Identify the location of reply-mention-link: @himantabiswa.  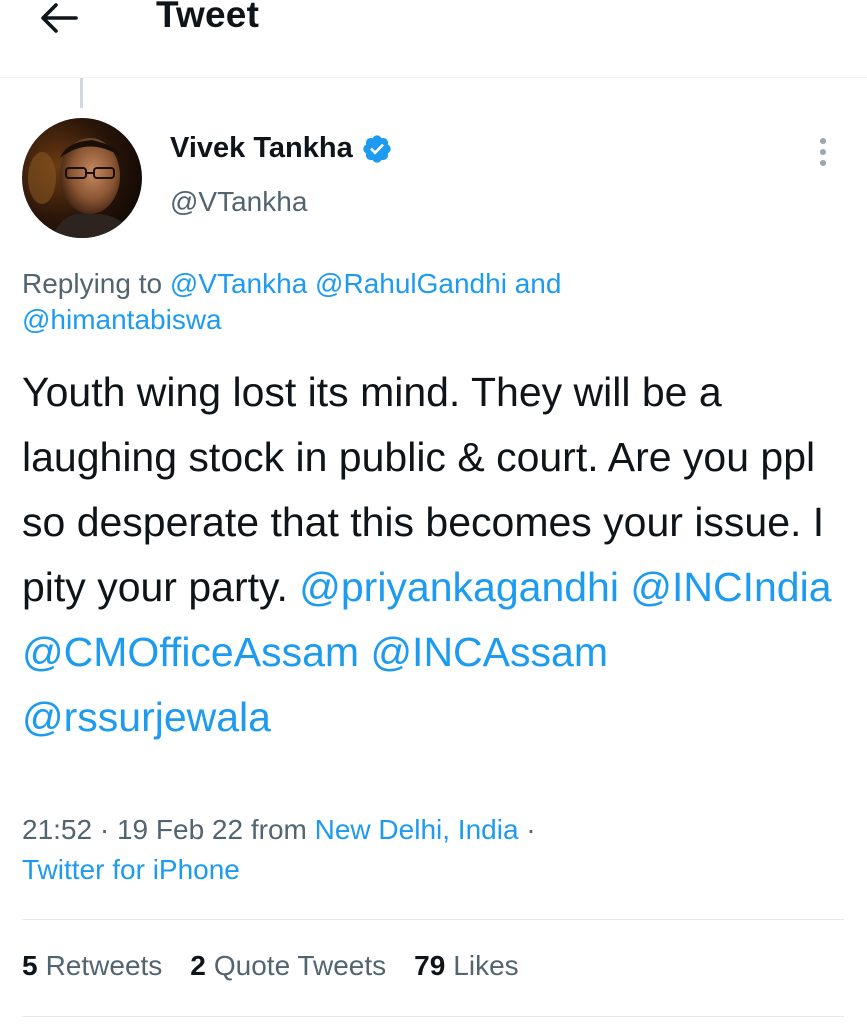
(122, 319).